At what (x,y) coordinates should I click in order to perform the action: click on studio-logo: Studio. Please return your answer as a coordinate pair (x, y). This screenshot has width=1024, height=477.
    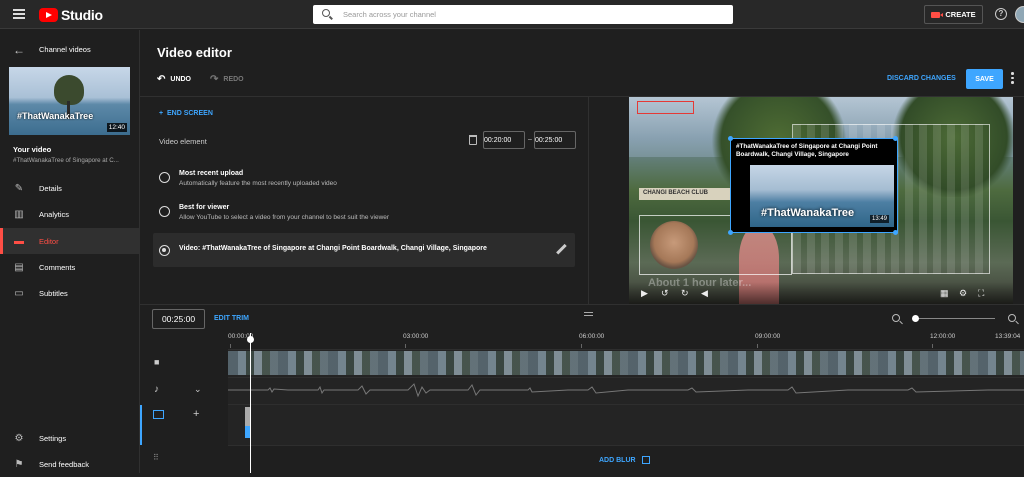
    Looking at the image, I should click on (71, 15).